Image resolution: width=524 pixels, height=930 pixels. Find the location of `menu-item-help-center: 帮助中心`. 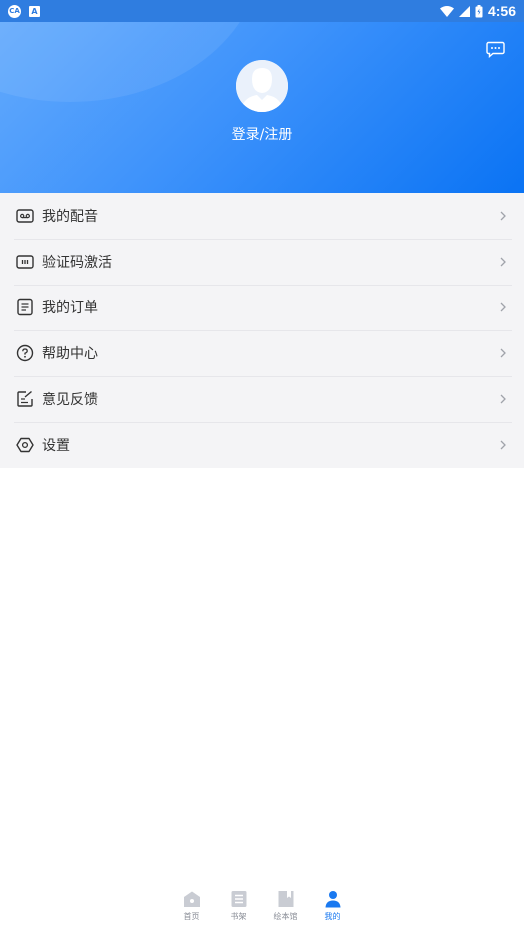

menu-item-help-center: 帮助中心 is located at coordinates (262, 353).